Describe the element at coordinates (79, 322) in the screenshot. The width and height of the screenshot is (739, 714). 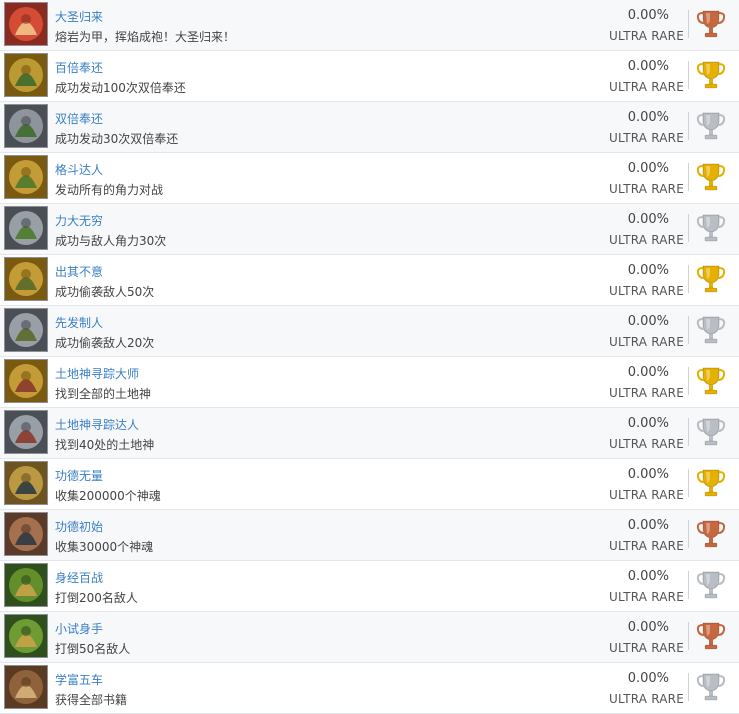
I see `achievement-title: 先发制人` at that location.